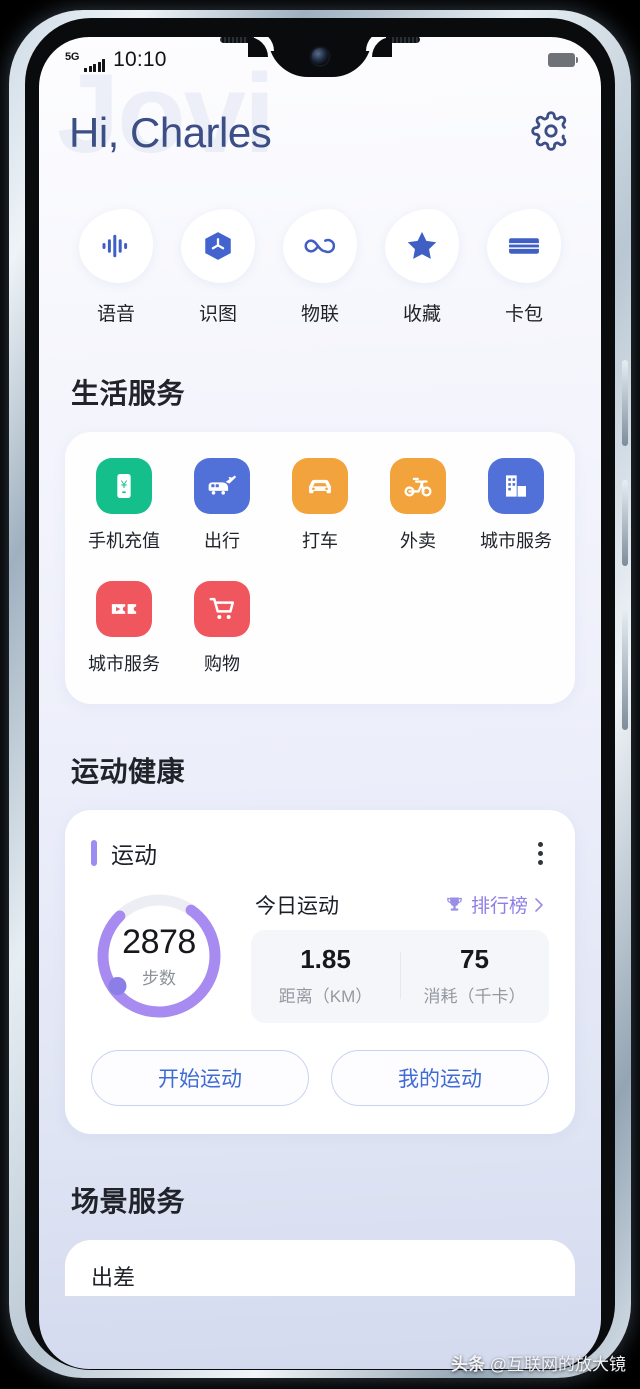 The width and height of the screenshot is (640, 1389). I want to click on service-movie-city: 城市服务, so click(124, 628).